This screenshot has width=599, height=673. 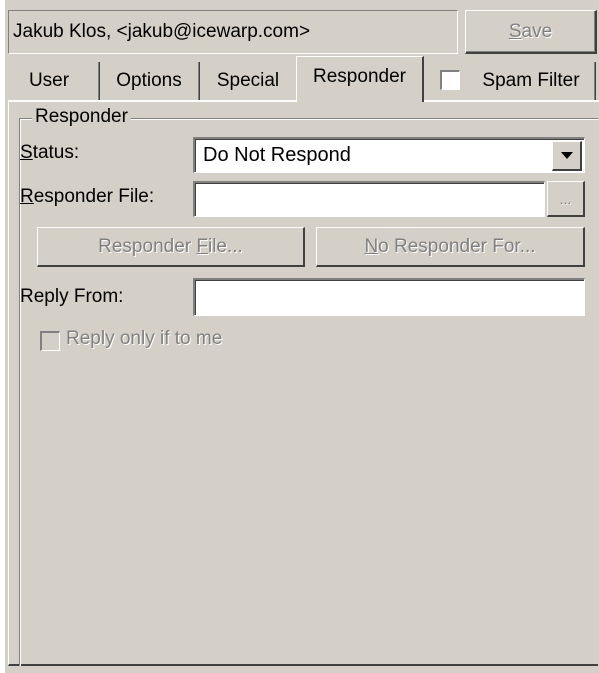 I want to click on spam-filter-checkbox, so click(x=450, y=80).